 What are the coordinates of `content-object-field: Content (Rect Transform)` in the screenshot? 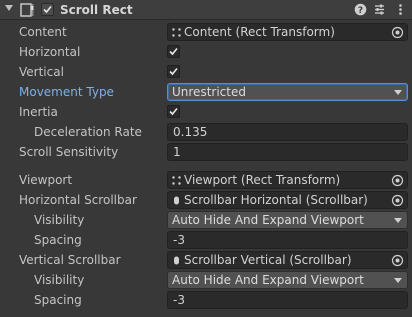 It's located at (287, 32).